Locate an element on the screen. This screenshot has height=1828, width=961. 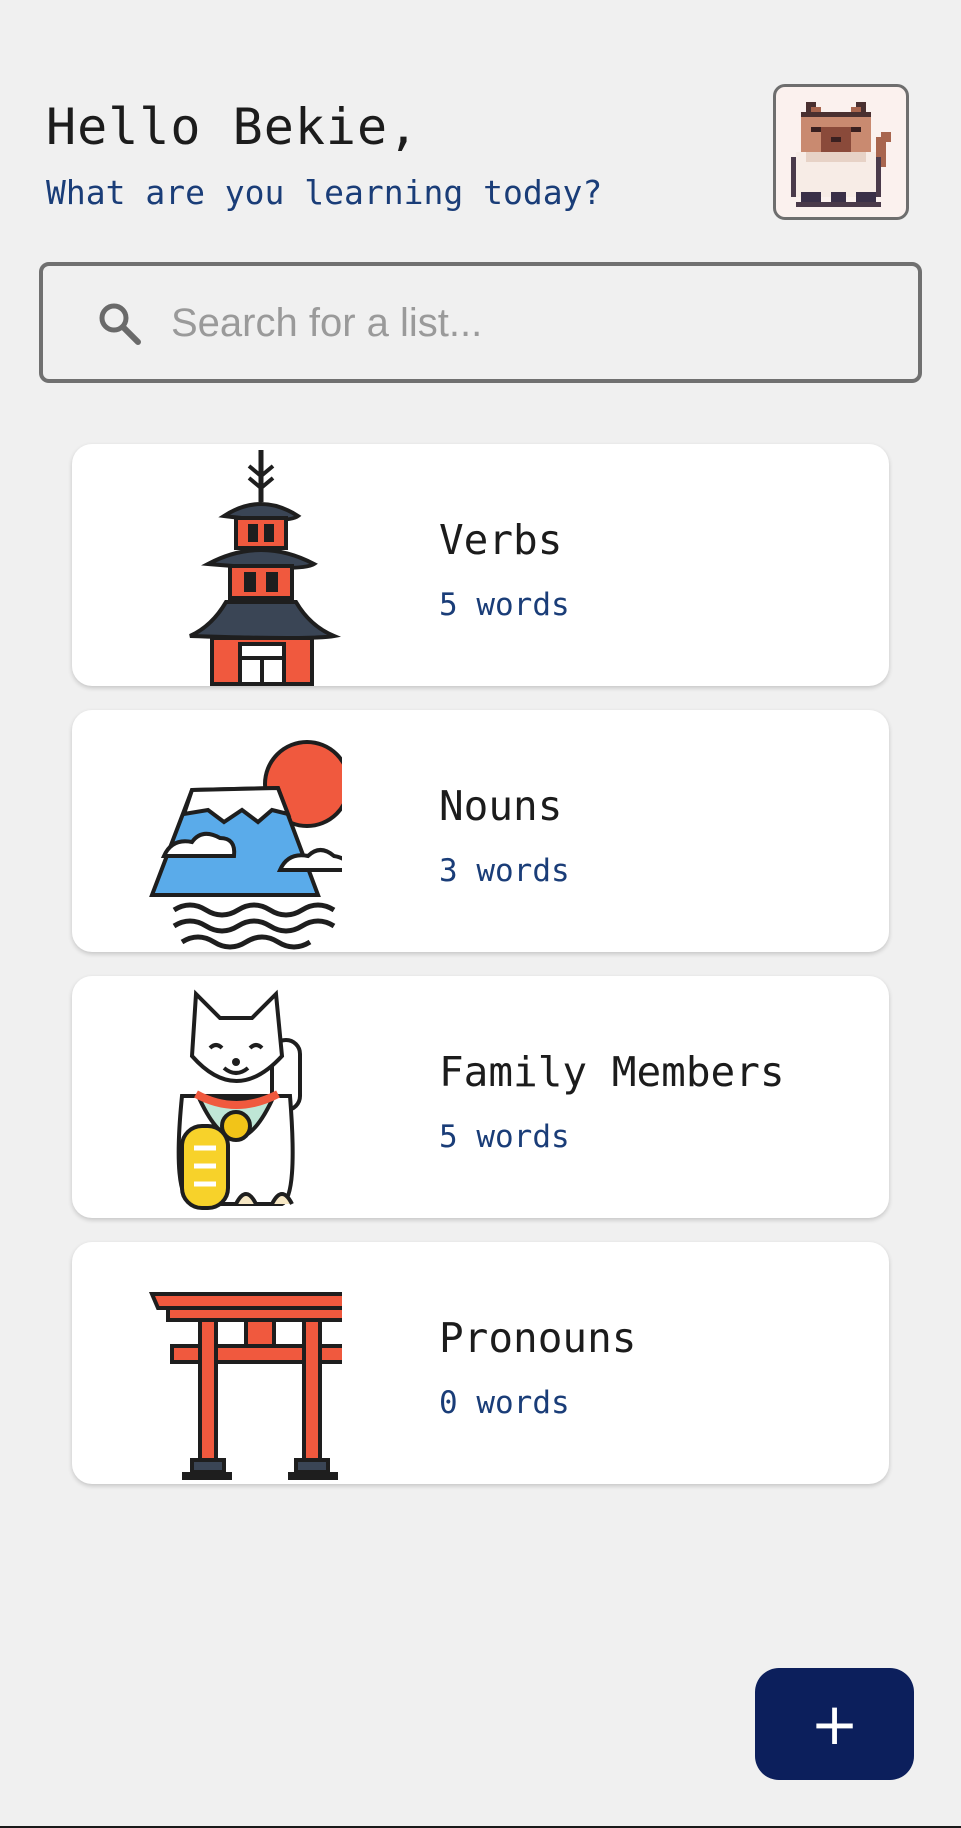
greeting-subtitle: What are you learning today? is located at coordinates (324, 192).